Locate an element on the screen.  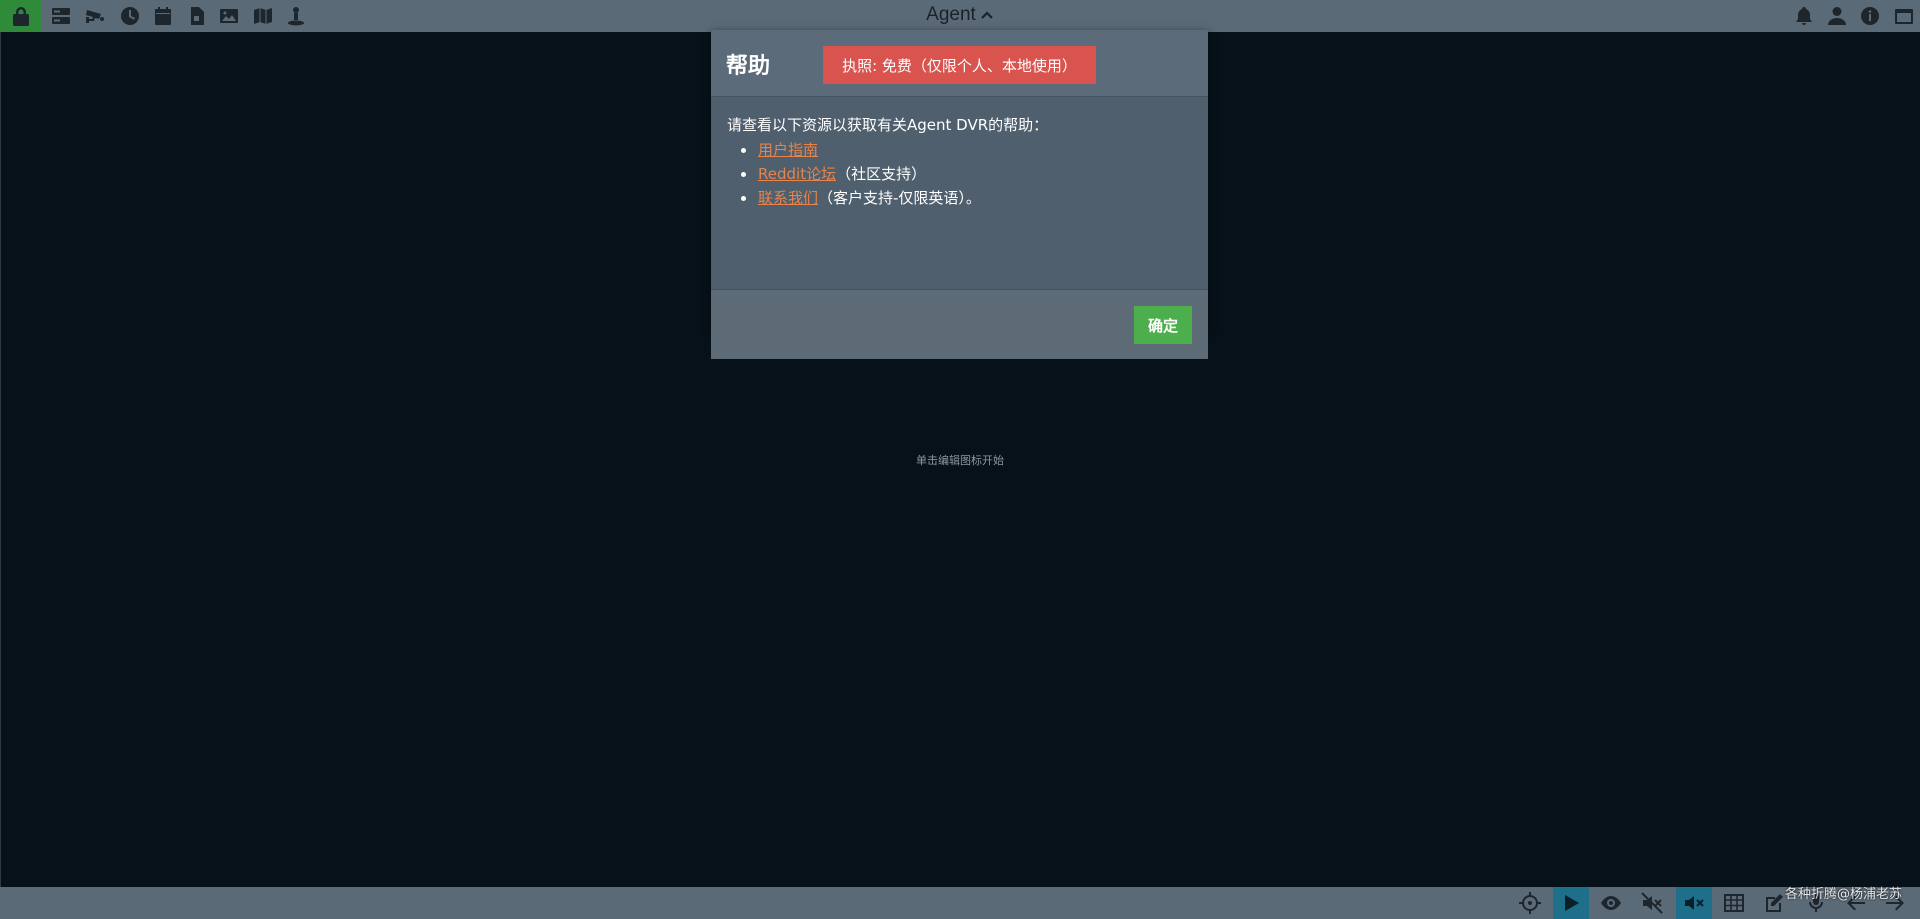
info-icon is located at coordinates (1870, 16).